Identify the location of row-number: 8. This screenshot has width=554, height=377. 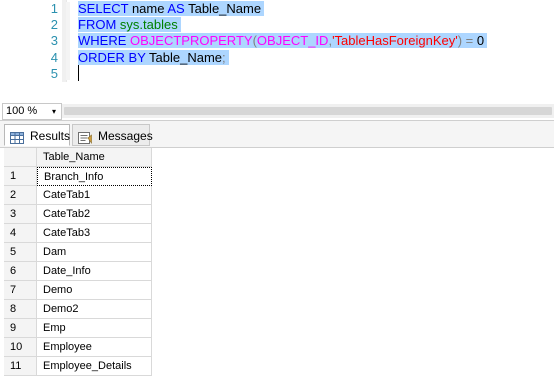
(20, 309).